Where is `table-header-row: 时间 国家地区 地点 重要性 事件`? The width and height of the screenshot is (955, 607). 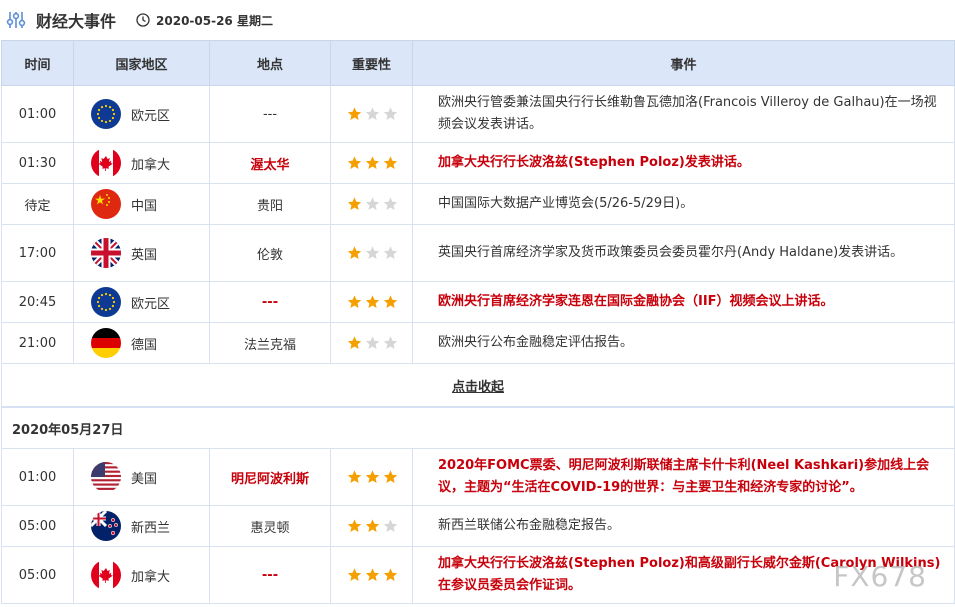 table-header-row: 时间 国家地区 地点 重要性 事件 is located at coordinates (478, 63).